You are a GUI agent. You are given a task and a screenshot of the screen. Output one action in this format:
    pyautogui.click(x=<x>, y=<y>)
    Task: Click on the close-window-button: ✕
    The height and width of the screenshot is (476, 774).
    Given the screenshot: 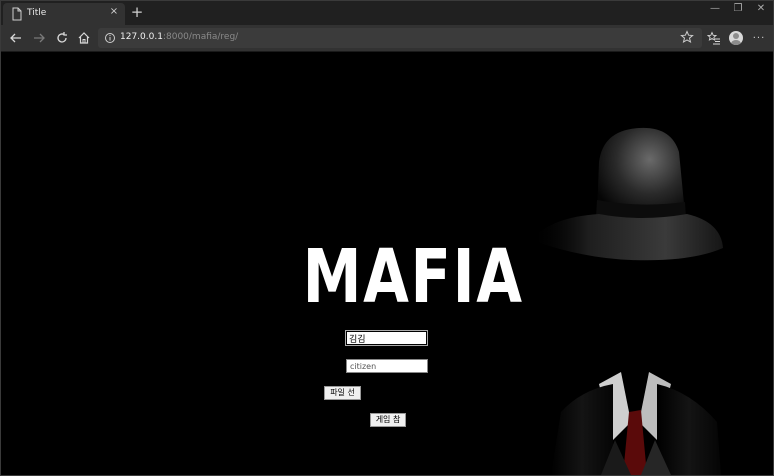 What is the action you would take?
    pyautogui.click(x=761, y=8)
    